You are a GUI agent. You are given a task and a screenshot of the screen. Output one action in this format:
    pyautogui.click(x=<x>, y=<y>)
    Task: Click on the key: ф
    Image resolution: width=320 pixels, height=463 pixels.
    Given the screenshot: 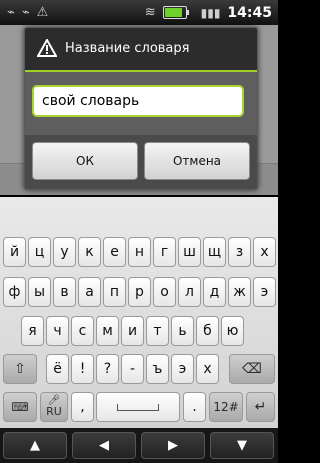 What is the action you would take?
    pyautogui.click(x=14, y=292)
    